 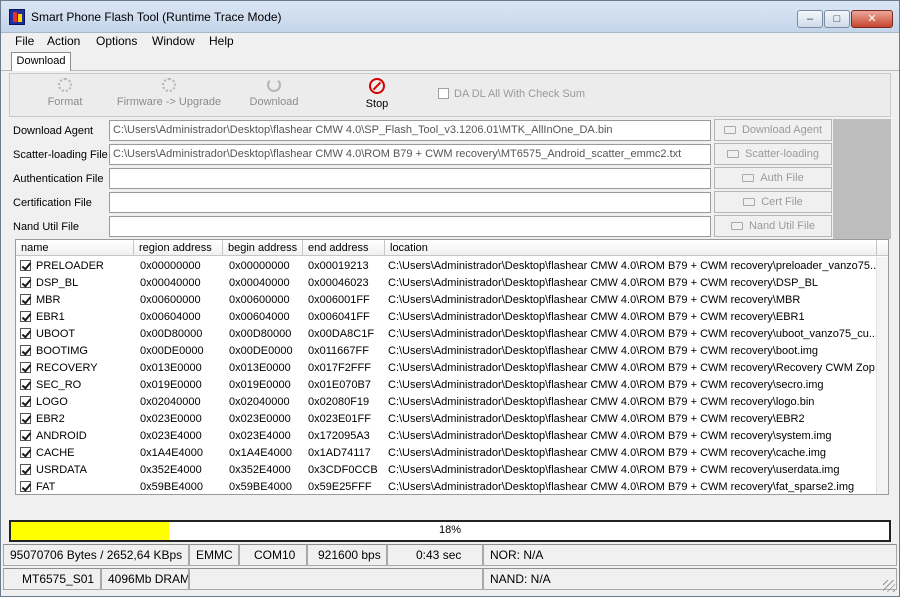 What do you see at coordinates (116, 41) in the screenshot?
I see `menu-options: Options` at bounding box center [116, 41].